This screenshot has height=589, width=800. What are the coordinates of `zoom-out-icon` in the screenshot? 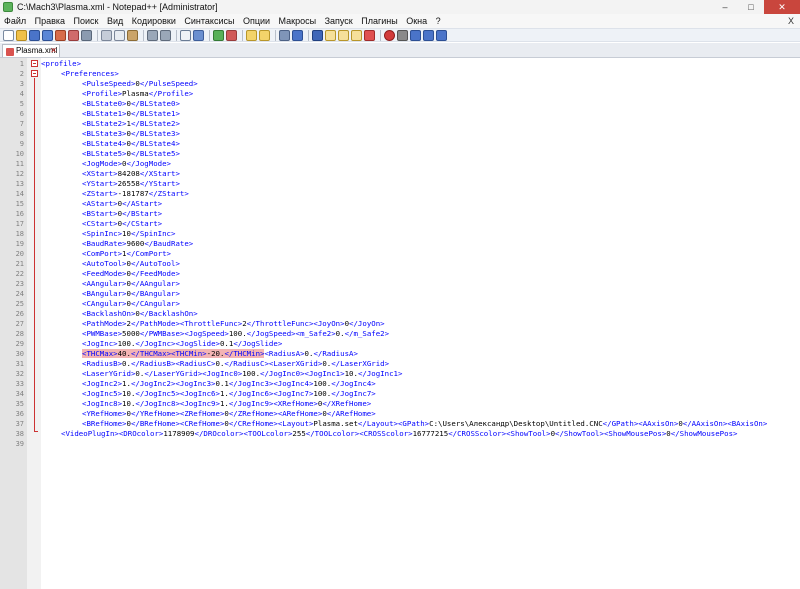 It's located at (231, 35).